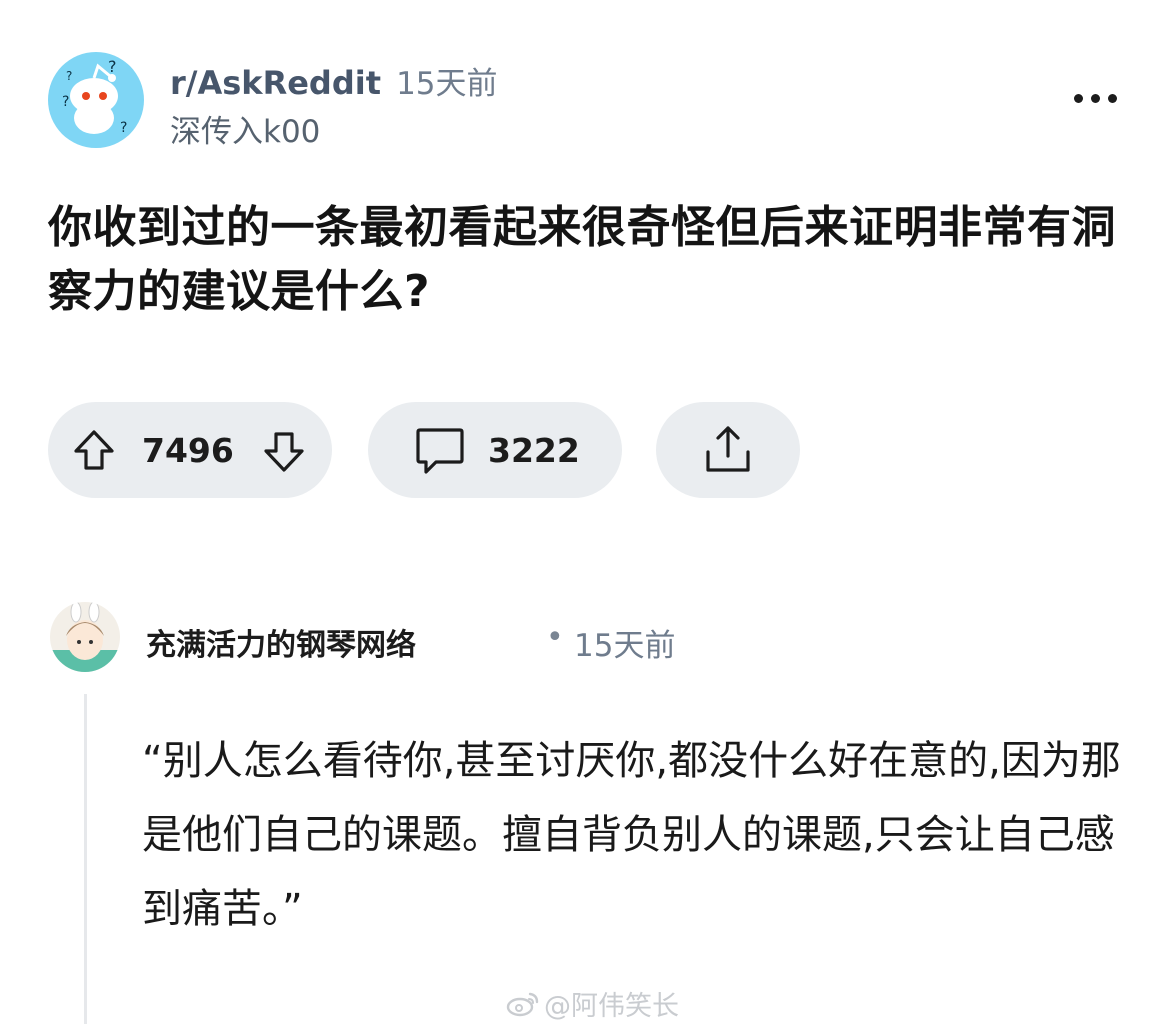 The width and height of the screenshot is (1170, 1032). I want to click on post-meta-line: r/AskReddit 15天前, so click(334, 80).